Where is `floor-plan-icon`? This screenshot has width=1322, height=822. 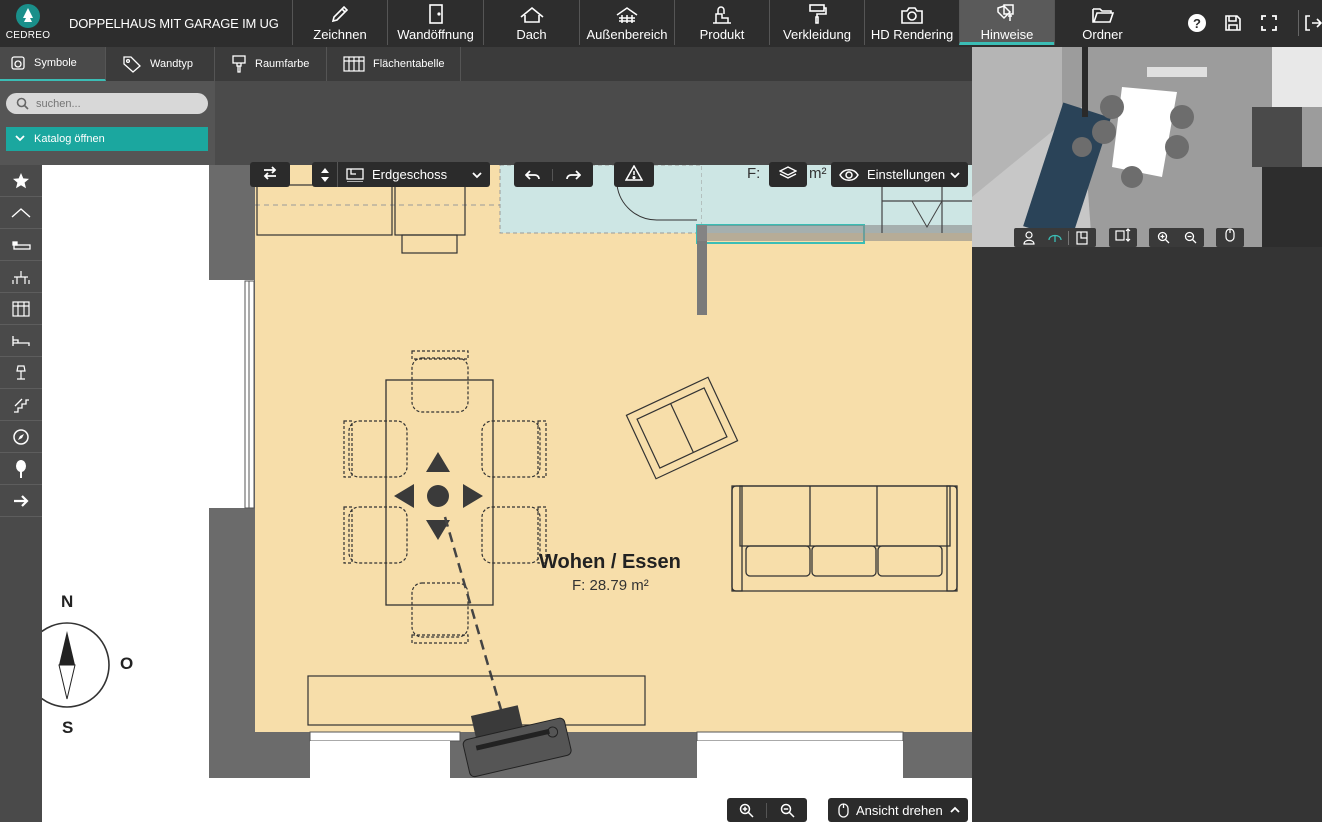
floor-plan-icon is located at coordinates (355, 174).